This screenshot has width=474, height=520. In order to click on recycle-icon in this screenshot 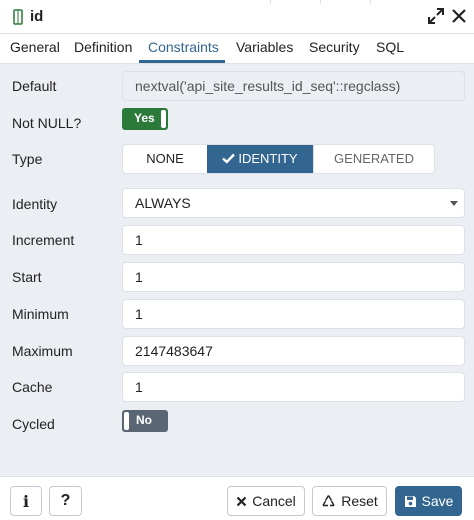, I will do `click(328, 500)`.